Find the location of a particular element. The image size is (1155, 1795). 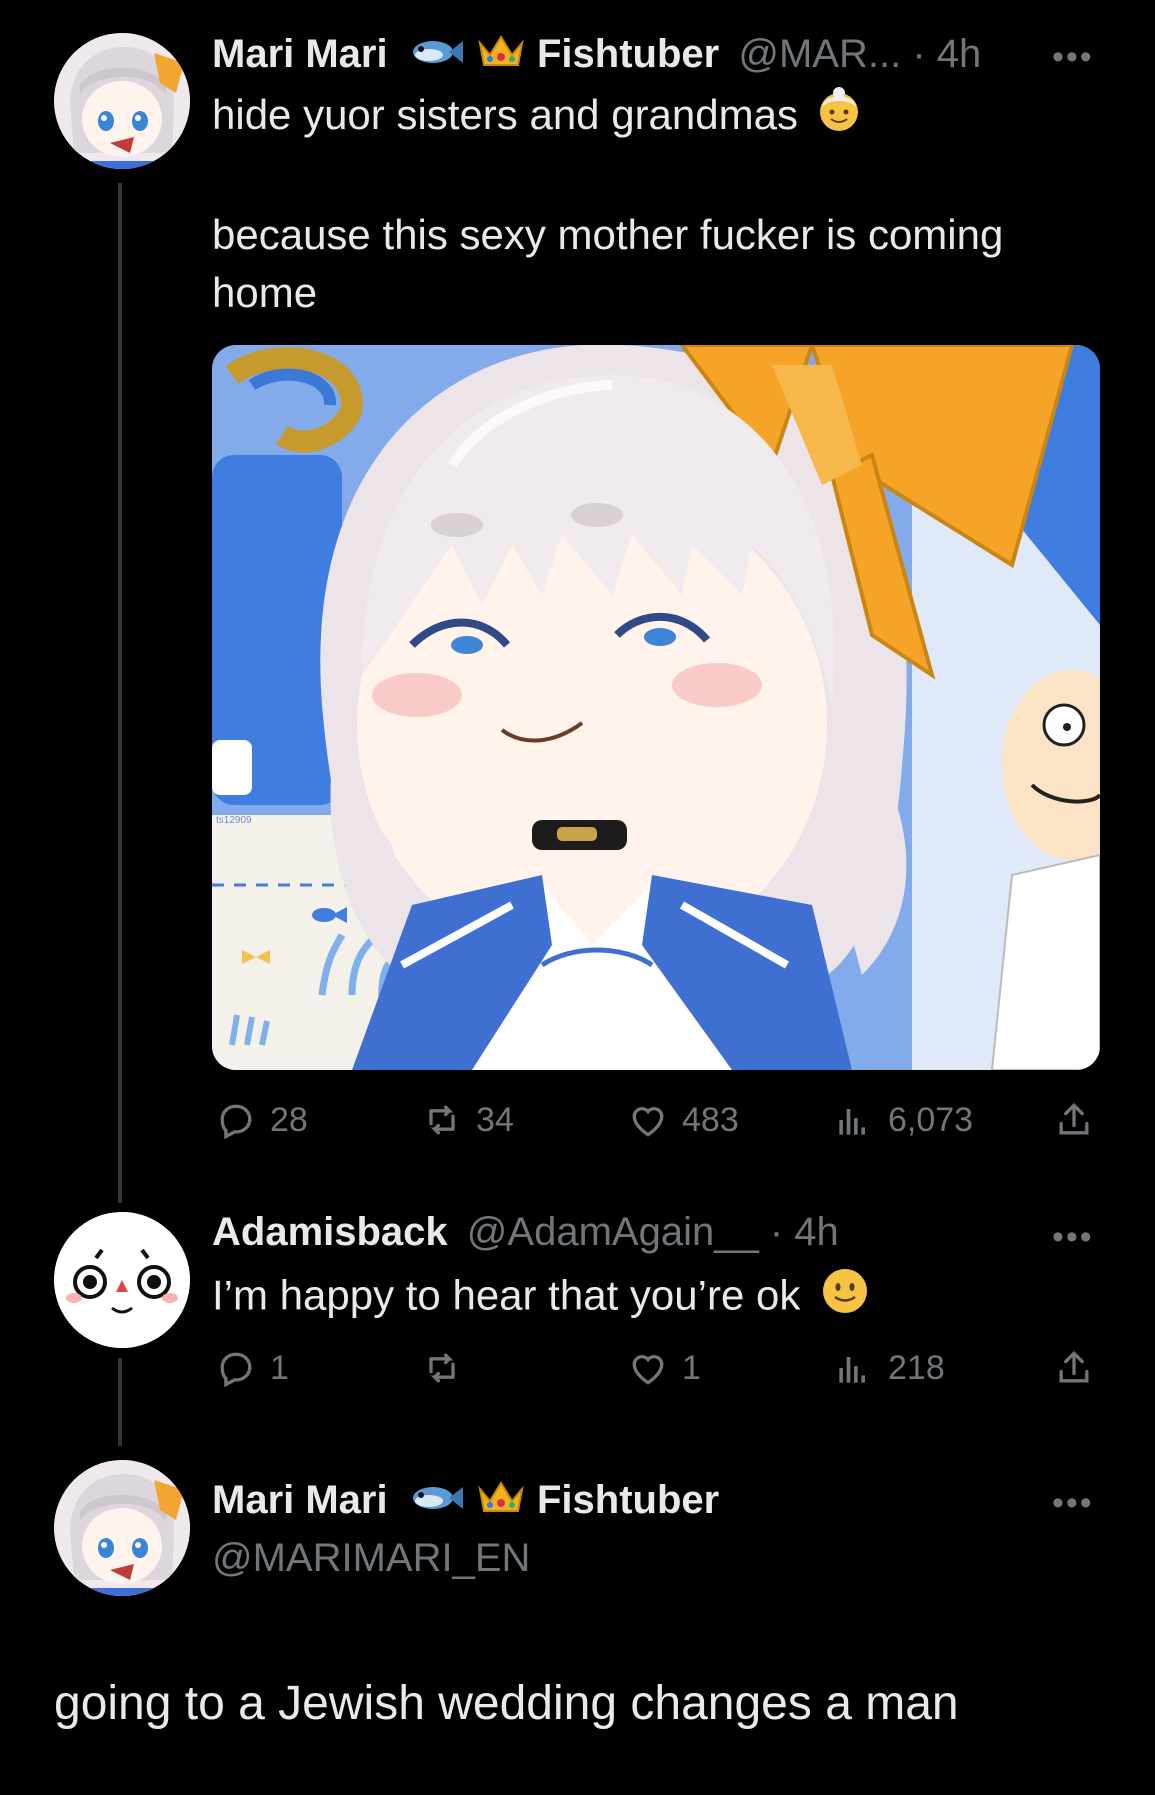

avatar-adamisback is located at coordinates (122, 1280).